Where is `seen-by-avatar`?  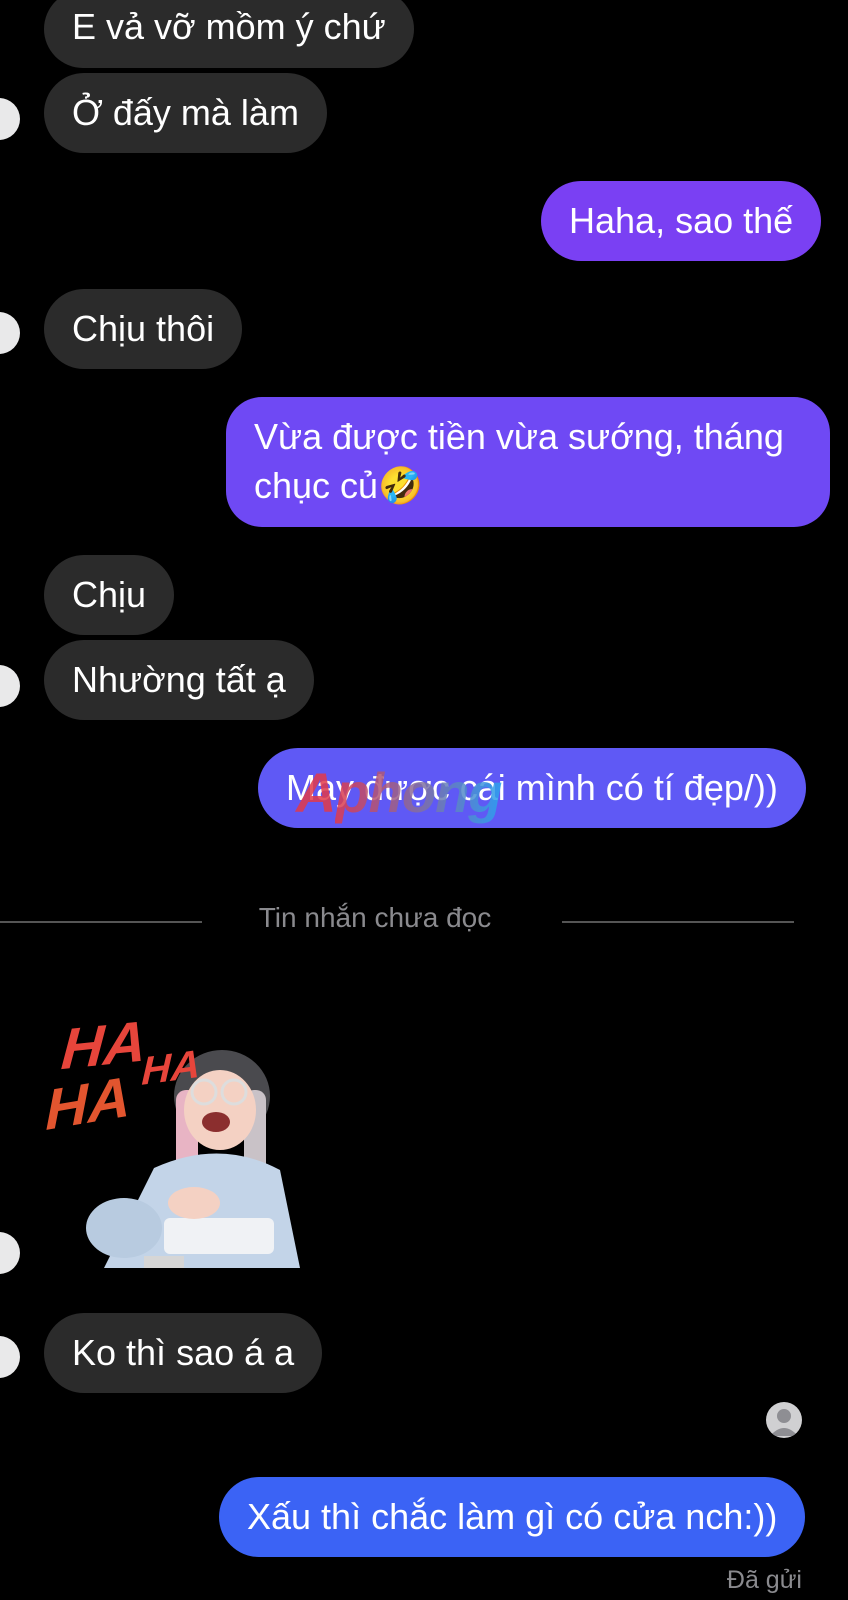 seen-by-avatar is located at coordinates (784, 1420).